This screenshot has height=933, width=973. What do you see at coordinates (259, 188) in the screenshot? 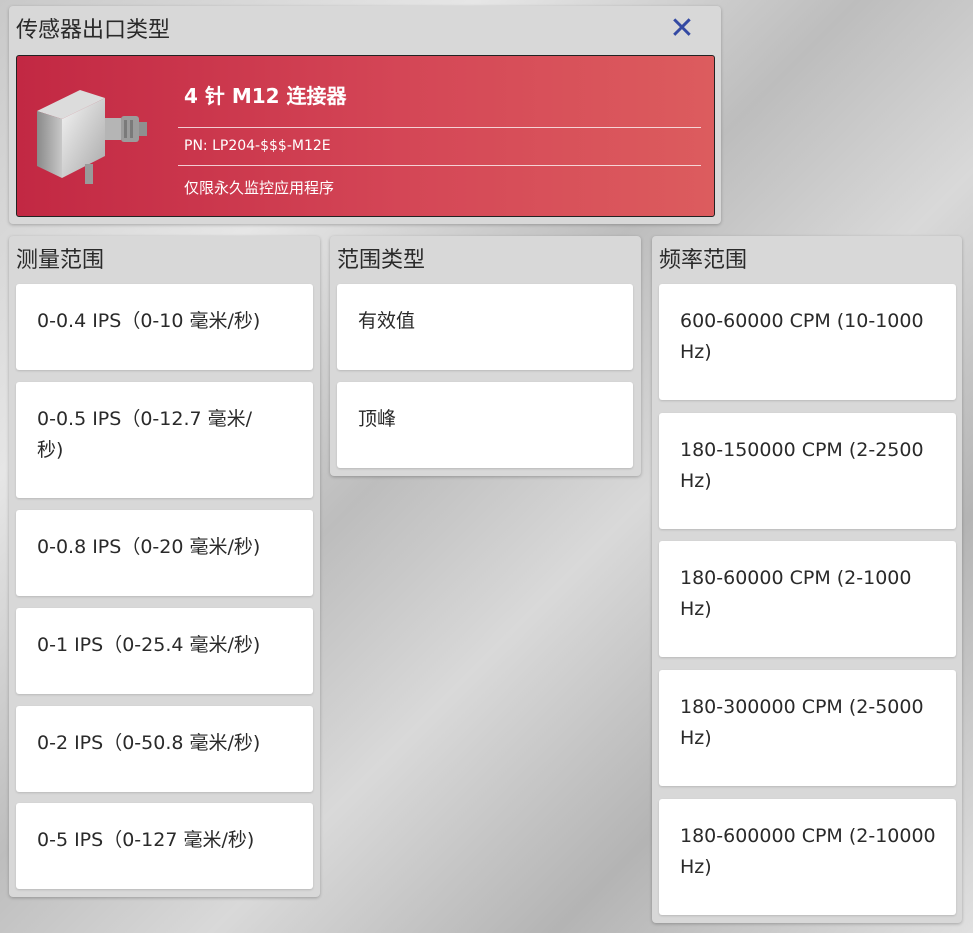
I see `application-note: 仅限永久监控应用程序` at bounding box center [259, 188].